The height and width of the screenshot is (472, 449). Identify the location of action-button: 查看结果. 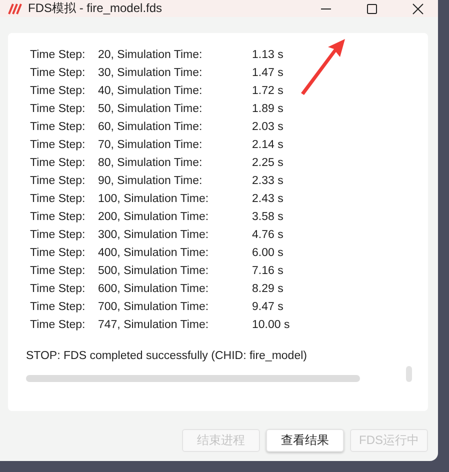
(305, 440).